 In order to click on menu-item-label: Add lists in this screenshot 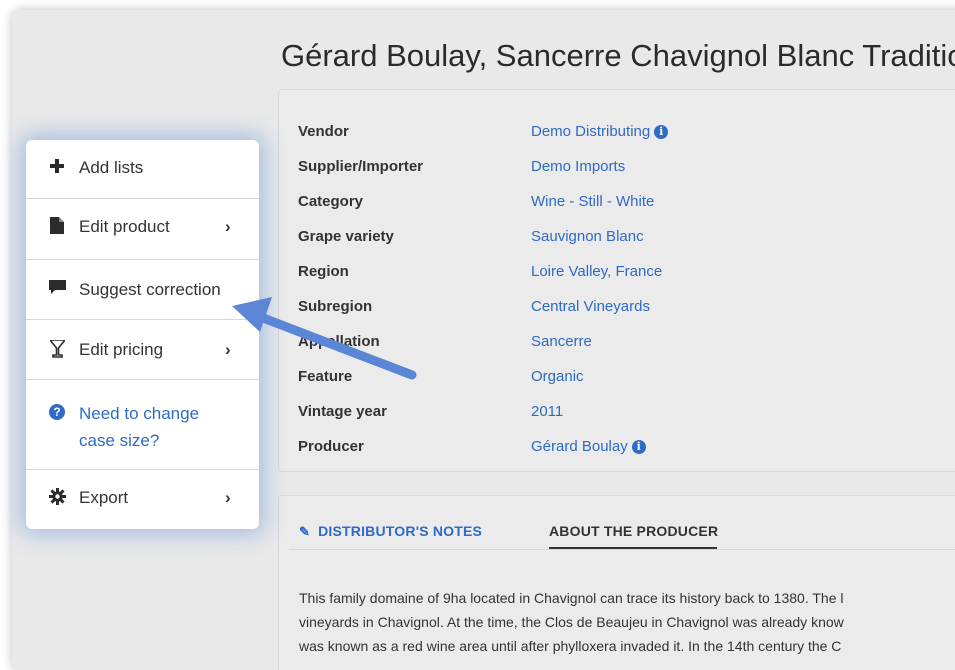, I will do `click(111, 167)`.